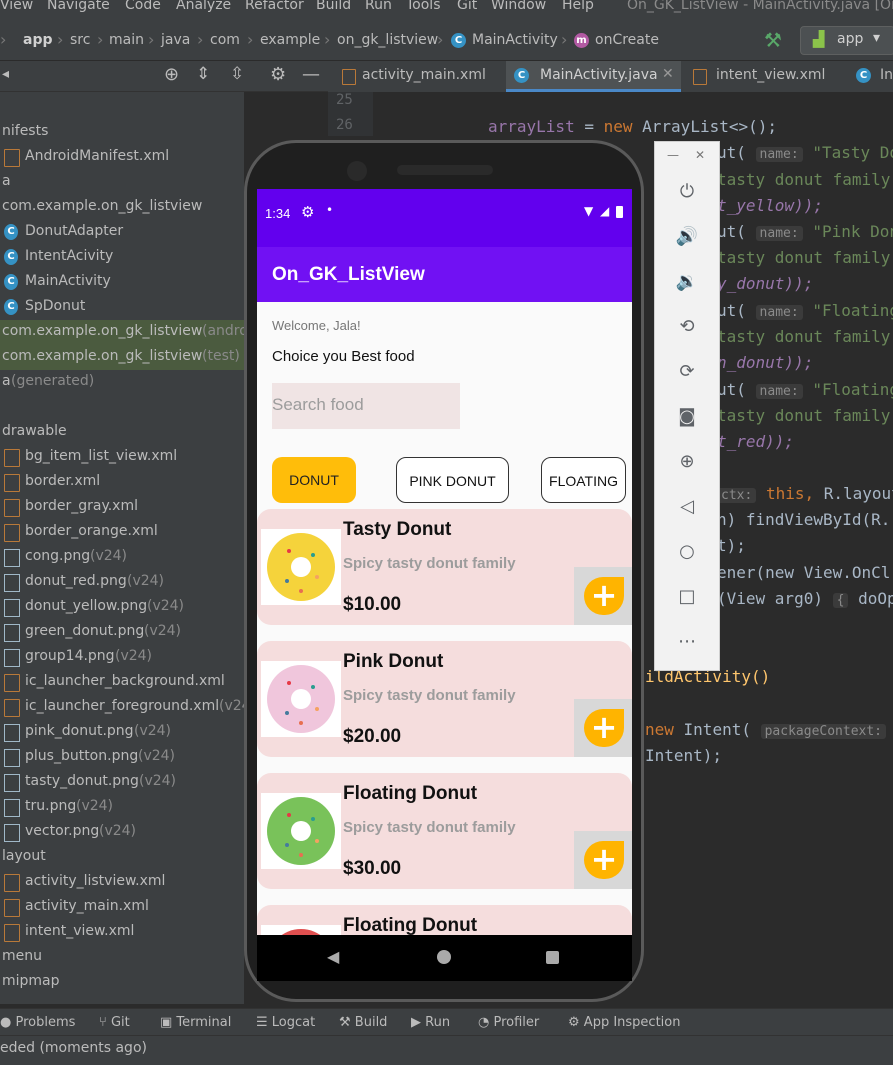  What do you see at coordinates (578, 6) in the screenshot?
I see `menu-help: Help` at bounding box center [578, 6].